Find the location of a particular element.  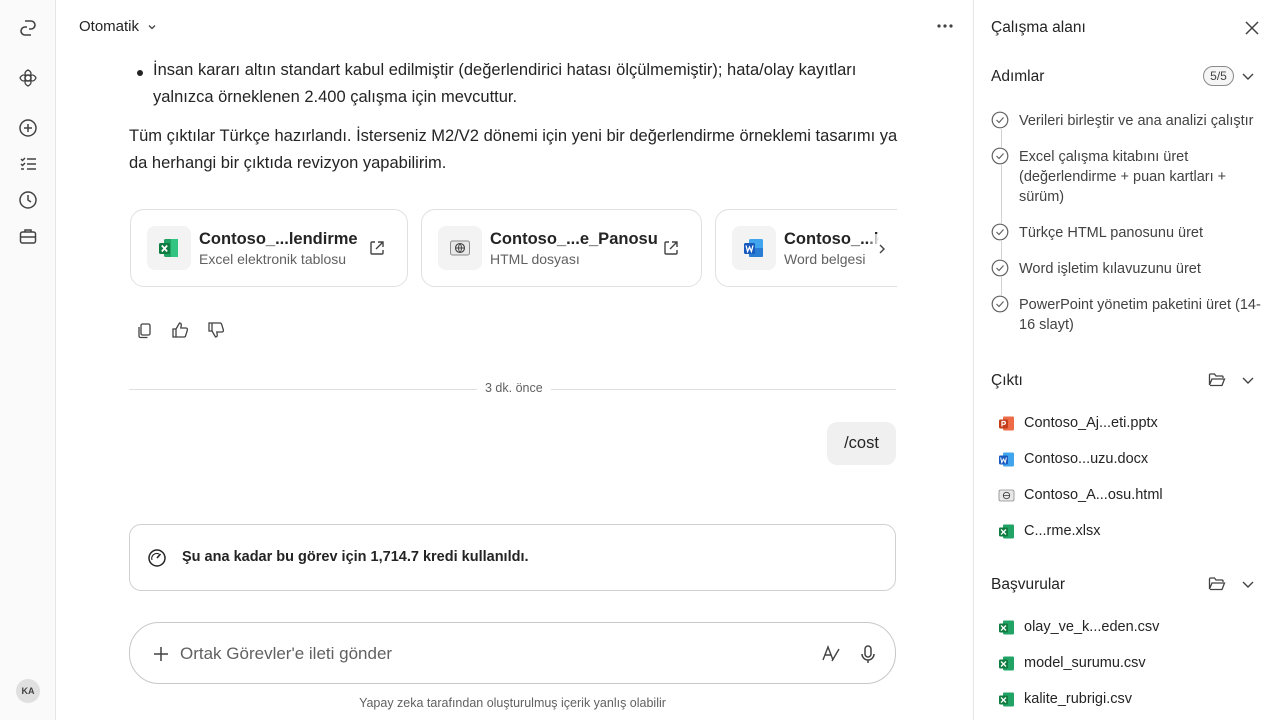

mode-selector: Otomatik is located at coordinates (118, 26).